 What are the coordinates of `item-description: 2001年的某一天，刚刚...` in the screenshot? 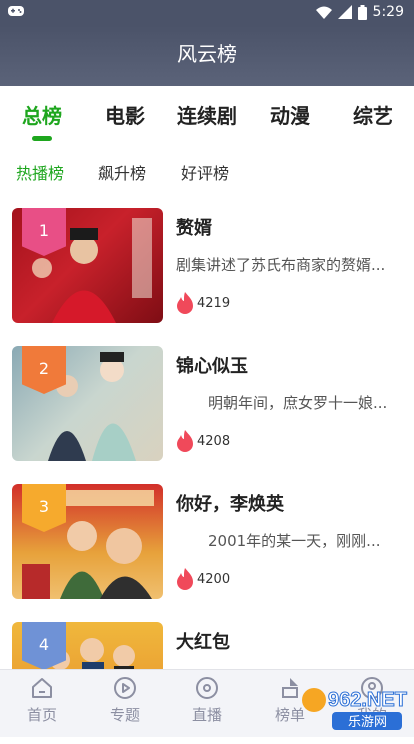 It's located at (294, 541).